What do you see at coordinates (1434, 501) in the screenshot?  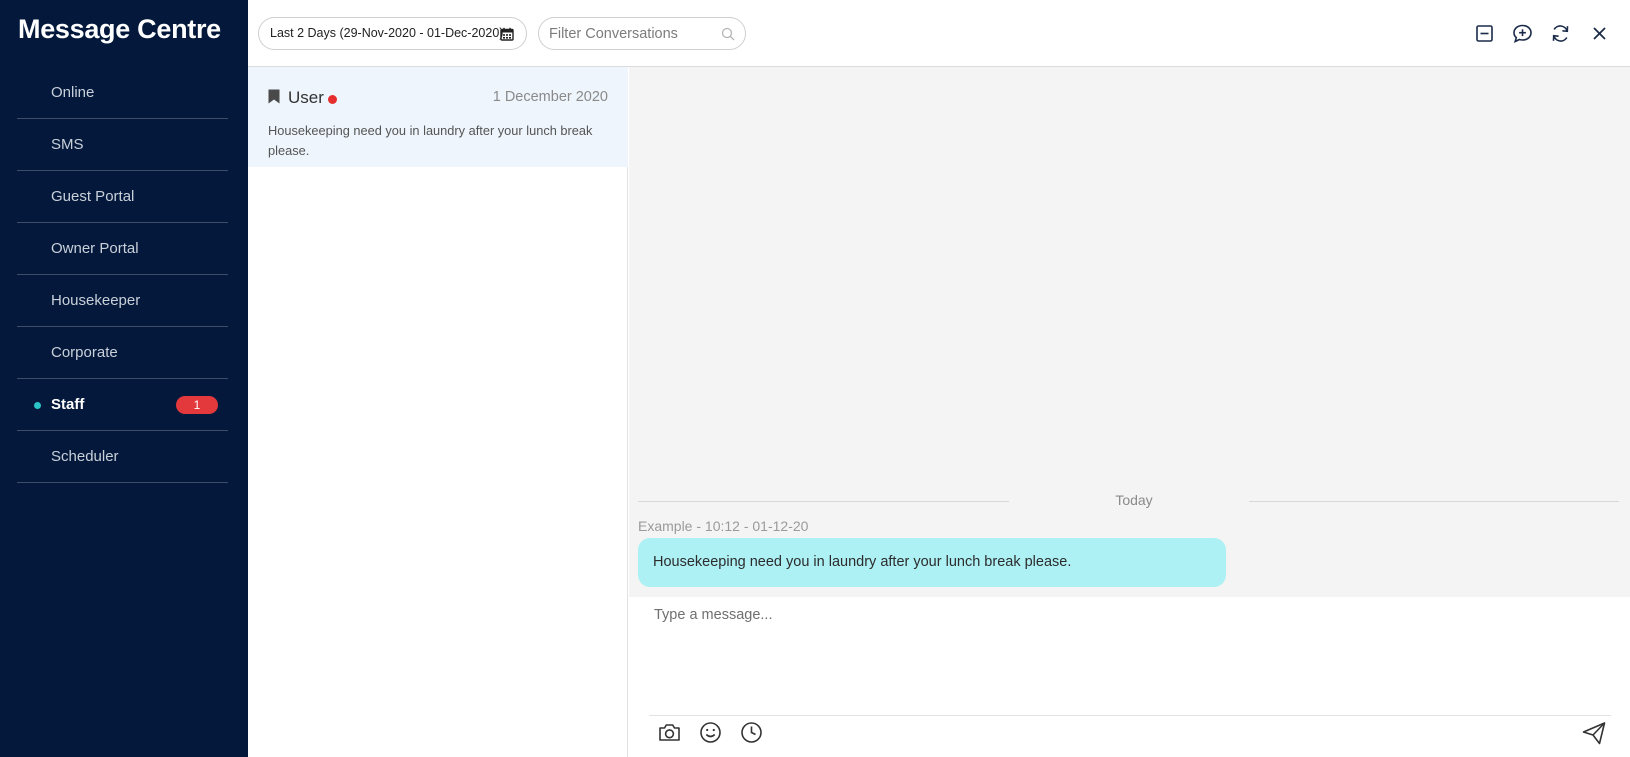 I see `day-divider-line-right` at bounding box center [1434, 501].